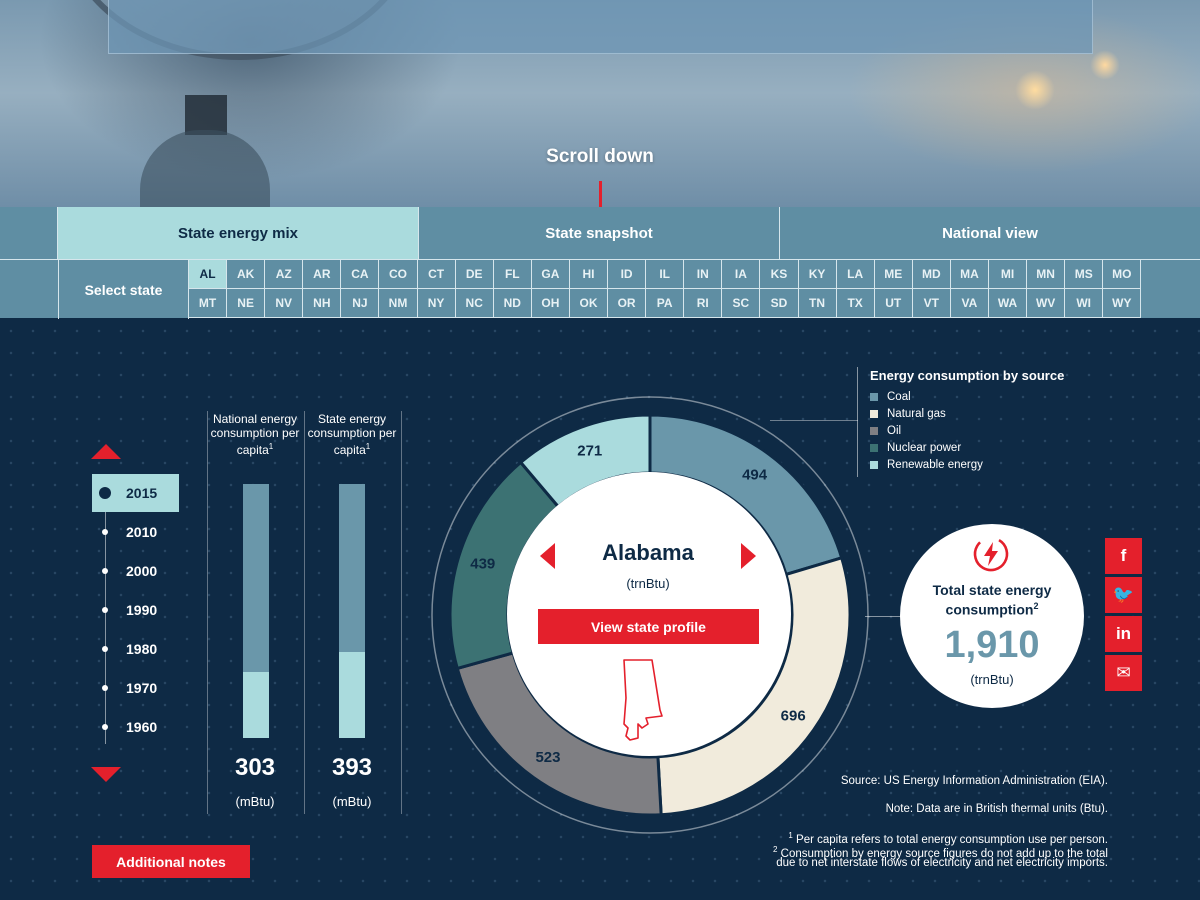 This screenshot has height=900, width=1200. I want to click on legend-label: Natural gas, so click(916, 414).